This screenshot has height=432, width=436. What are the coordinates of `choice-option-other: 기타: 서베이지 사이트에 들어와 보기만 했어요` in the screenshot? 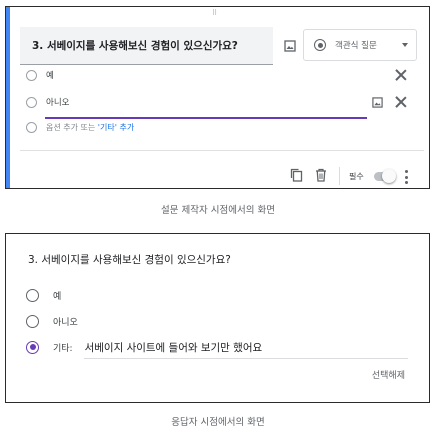 It's located at (144, 347).